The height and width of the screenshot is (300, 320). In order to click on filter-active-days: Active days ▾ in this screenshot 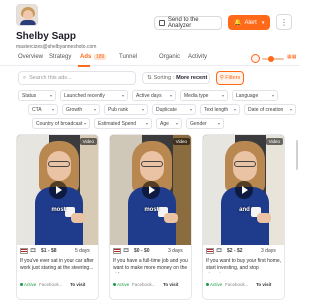, I will do `click(154, 95)`.